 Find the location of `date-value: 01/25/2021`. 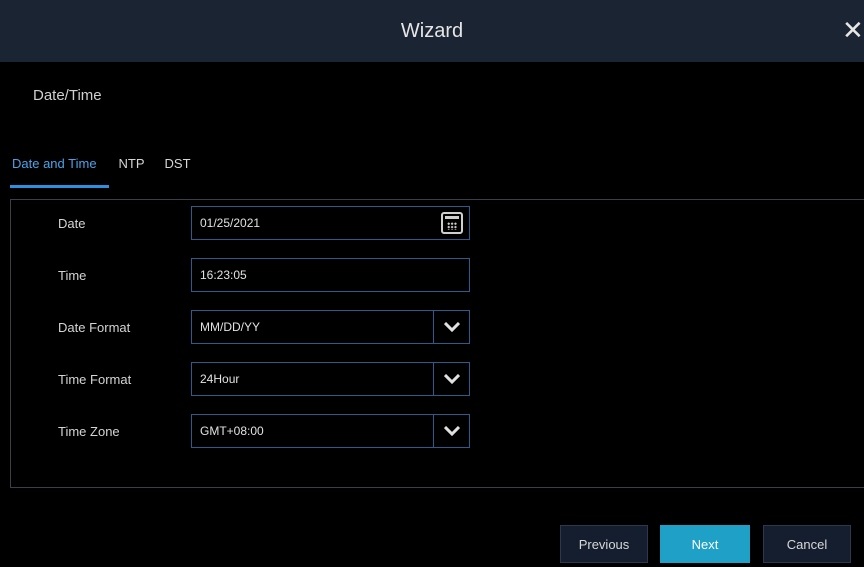

date-value: 01/25/2021 is located at coordinates (230, 223).